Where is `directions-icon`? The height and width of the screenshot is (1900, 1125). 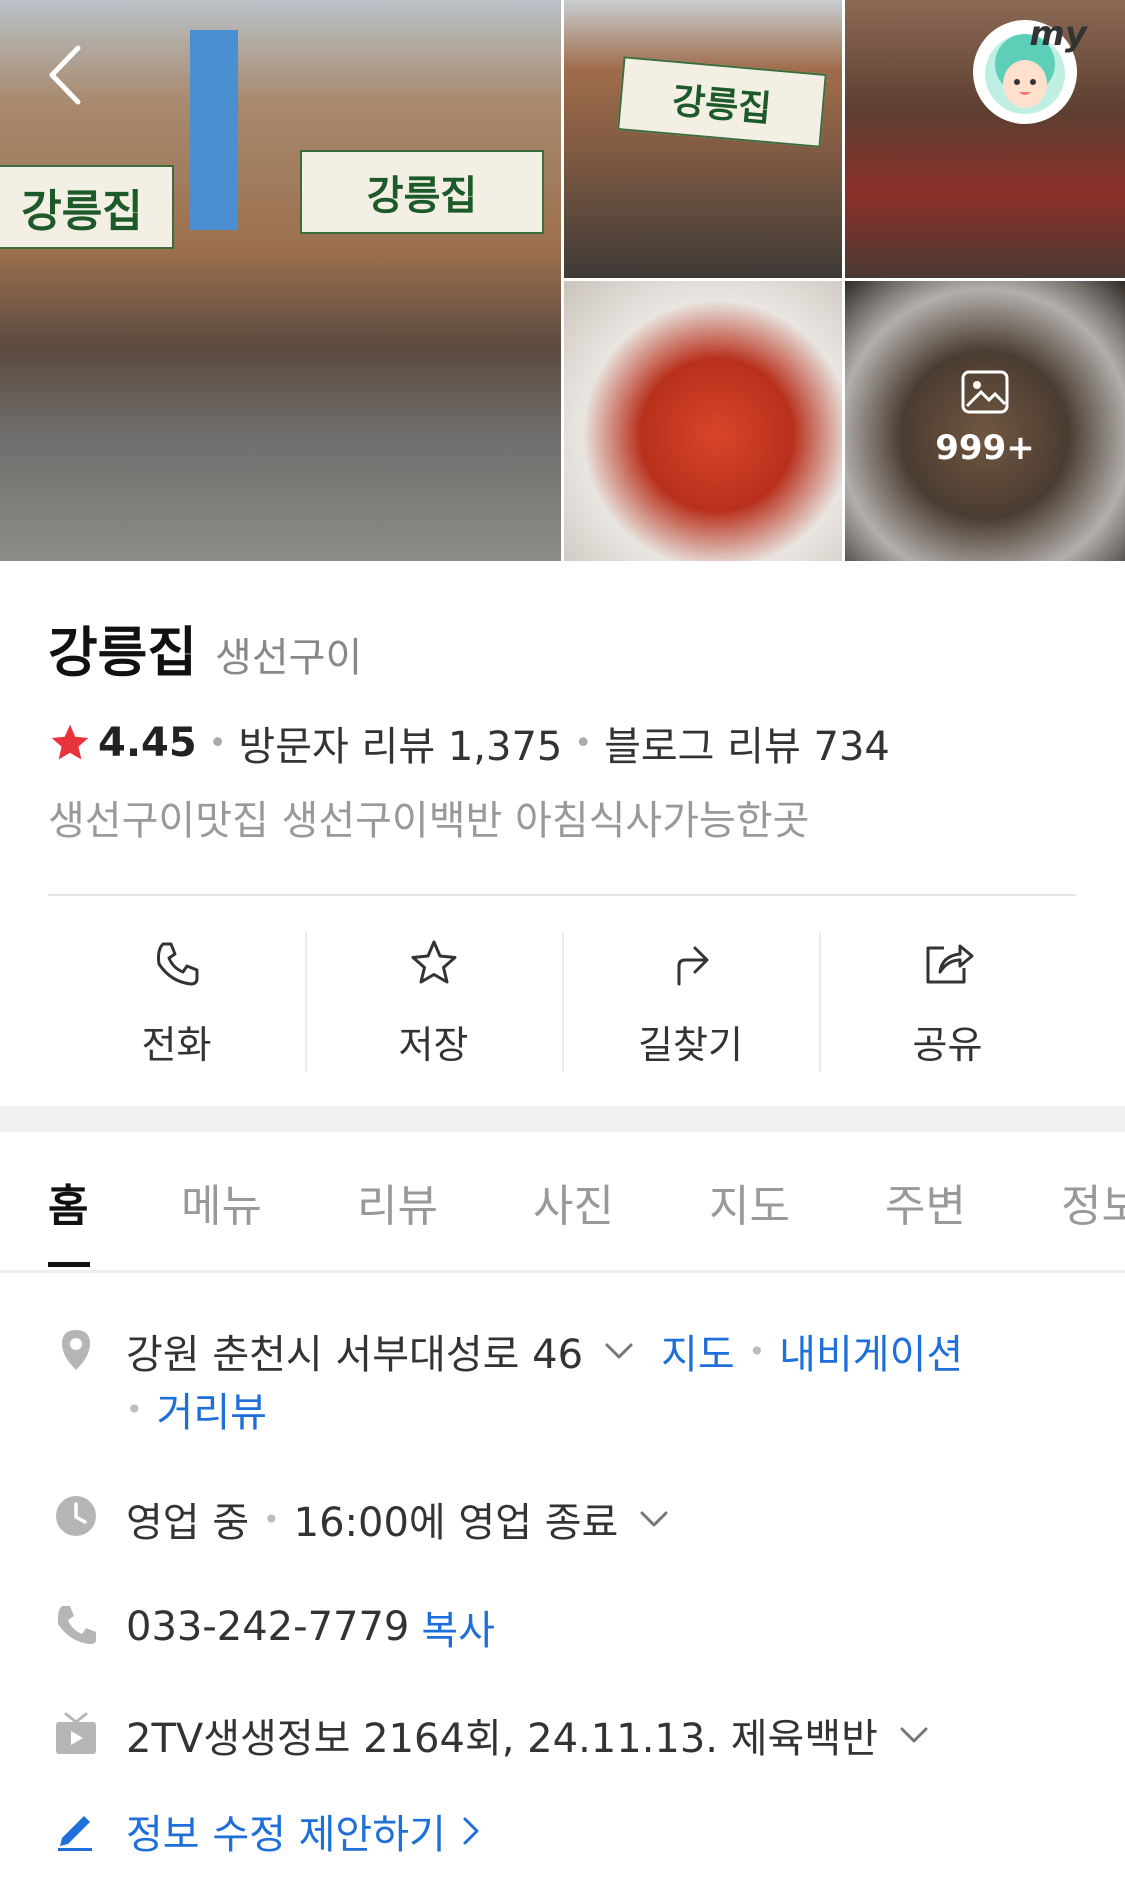
directions-icon is located at coordinates (692, 966).